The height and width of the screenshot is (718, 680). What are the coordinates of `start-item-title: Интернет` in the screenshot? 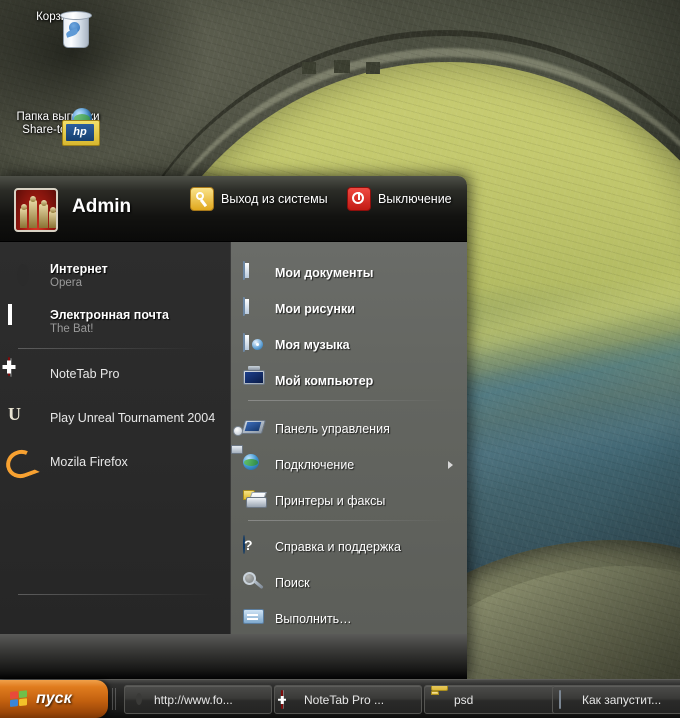 It's located at (79, 269).